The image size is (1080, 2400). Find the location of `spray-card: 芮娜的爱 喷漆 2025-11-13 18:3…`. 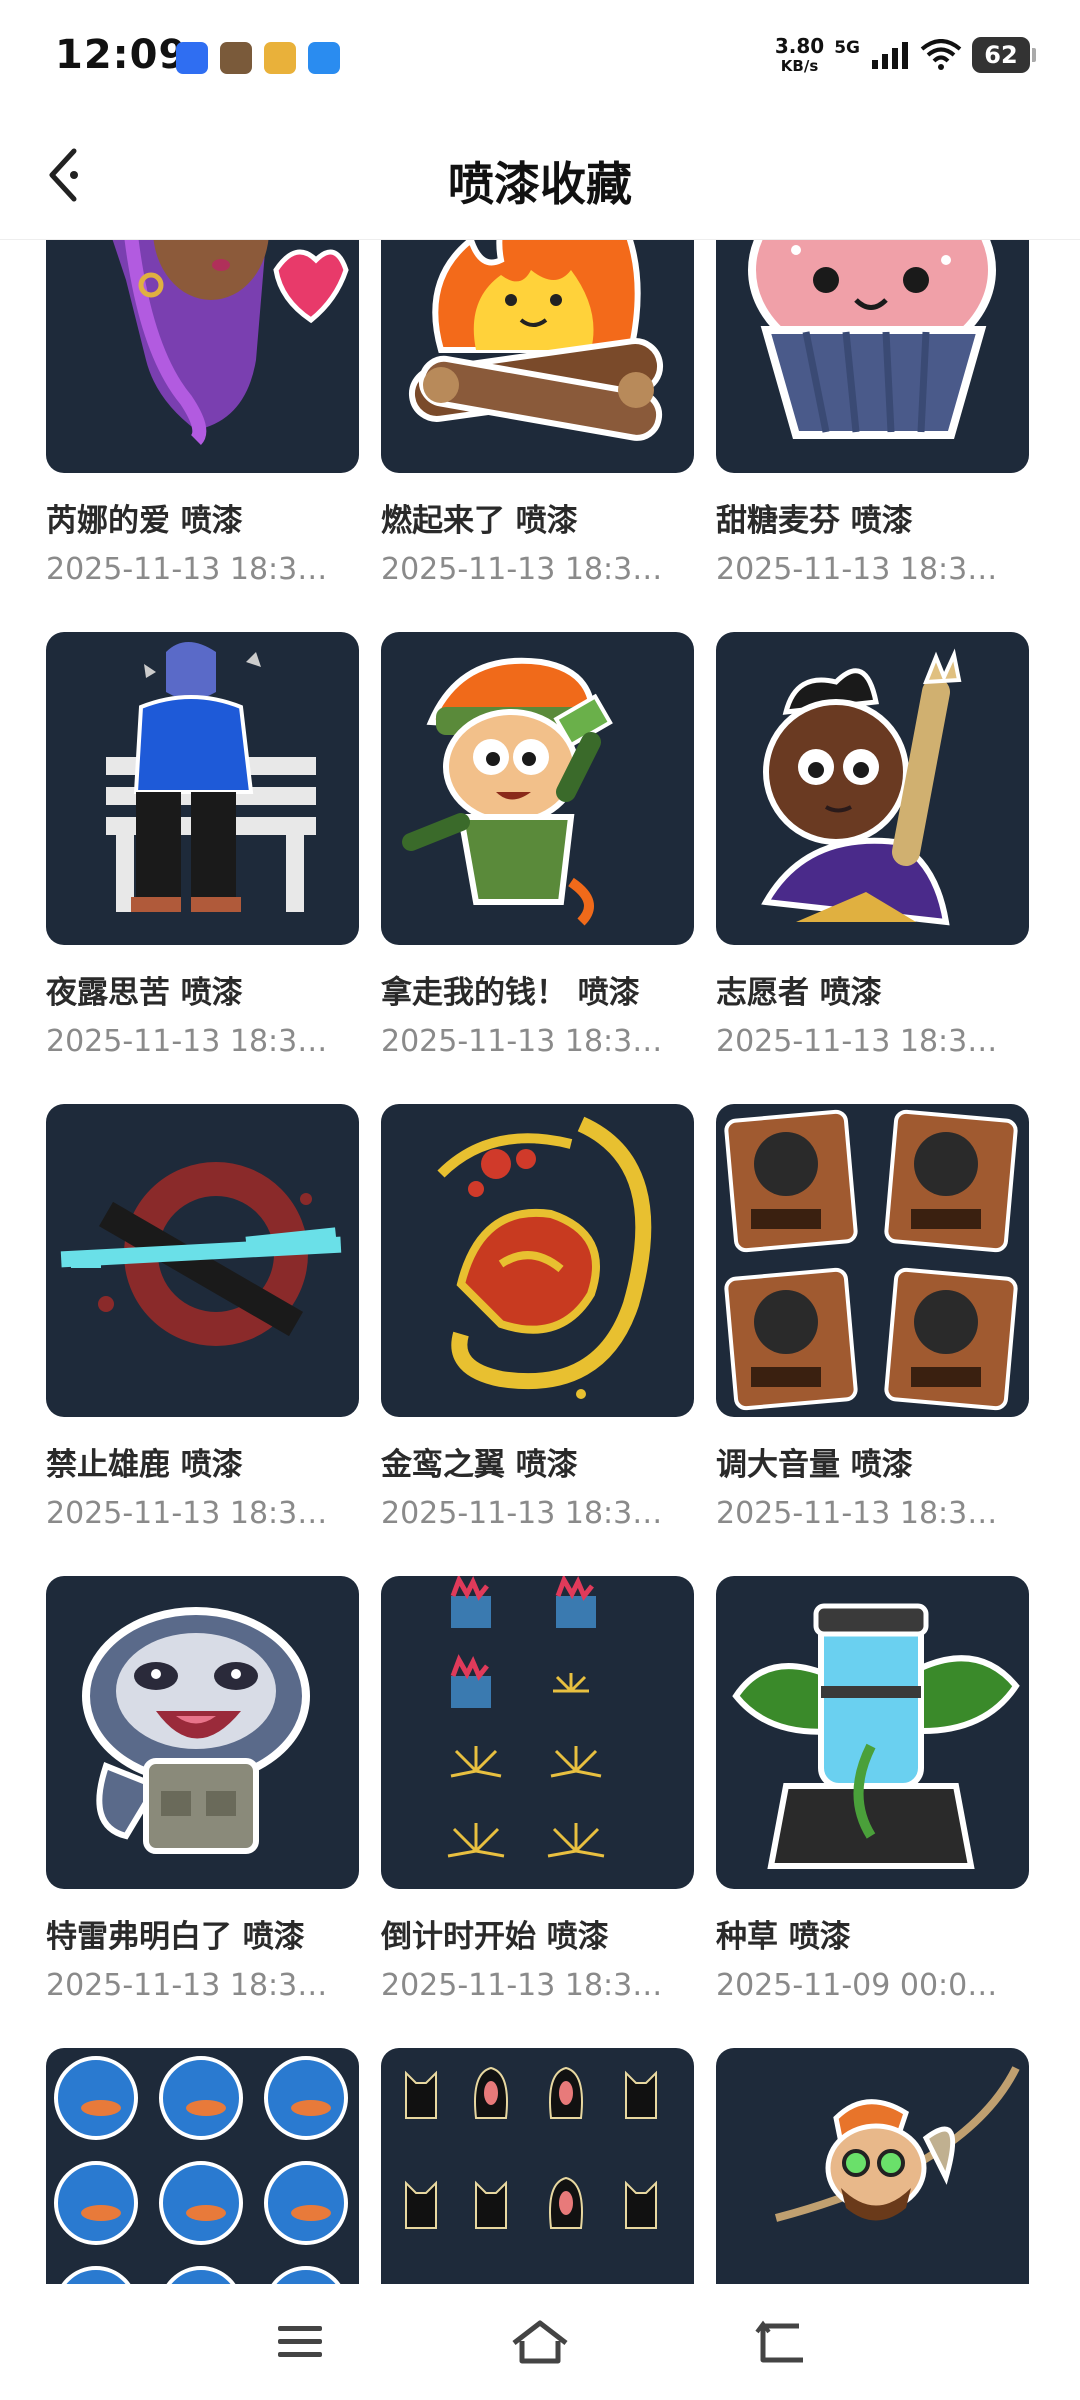

spray-card: 芮娜的爱 喷漆 2025-11-13 18:3… is located at coordinates (202, 436).